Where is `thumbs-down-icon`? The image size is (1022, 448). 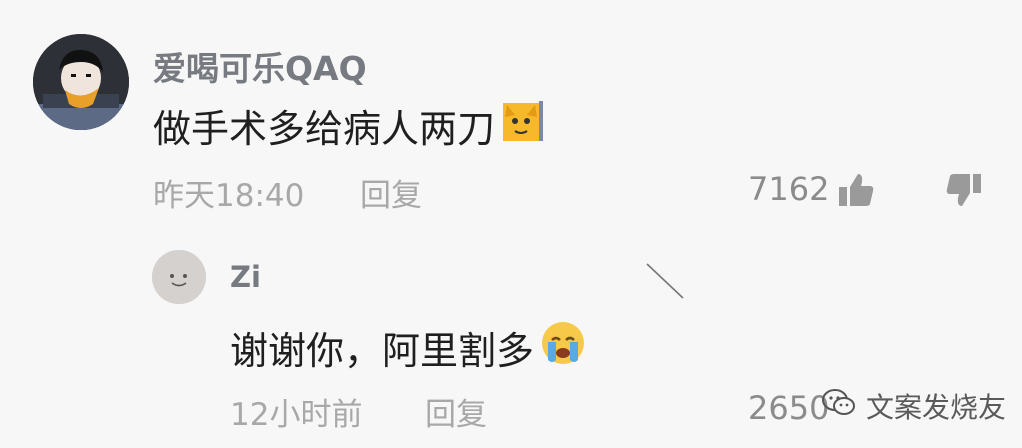
thumbs-down-icon is located at coordinates (964, 190).